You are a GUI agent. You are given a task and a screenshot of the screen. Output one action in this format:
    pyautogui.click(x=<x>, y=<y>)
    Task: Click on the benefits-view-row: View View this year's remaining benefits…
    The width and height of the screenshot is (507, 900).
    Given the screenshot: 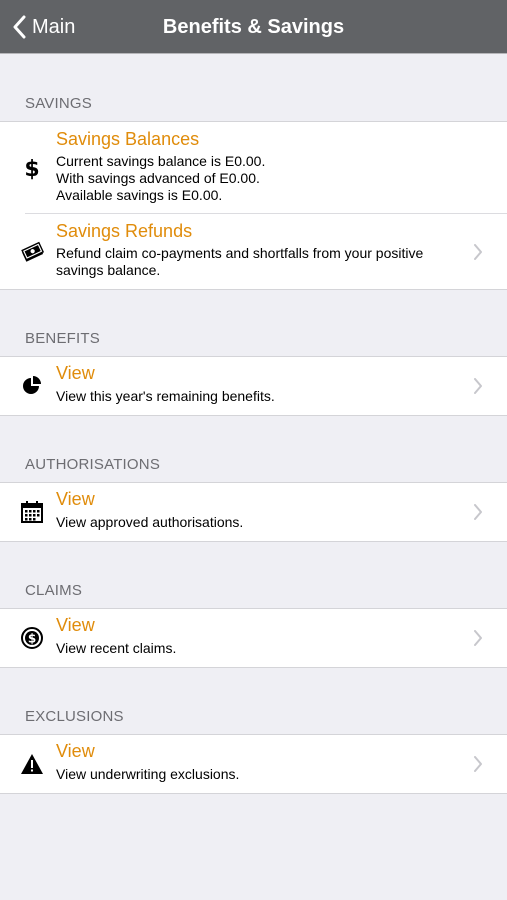 What is the action you would take?
    pyautogui.click(x=253, y=386)
    